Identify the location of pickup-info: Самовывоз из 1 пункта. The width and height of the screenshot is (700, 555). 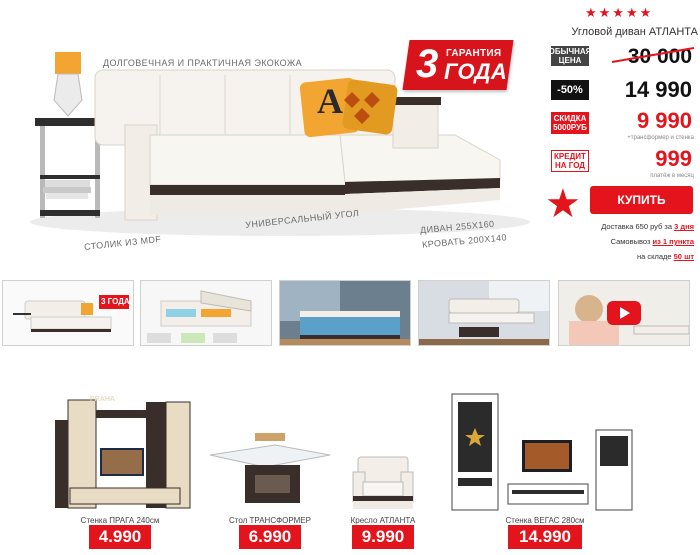
(652, 241).